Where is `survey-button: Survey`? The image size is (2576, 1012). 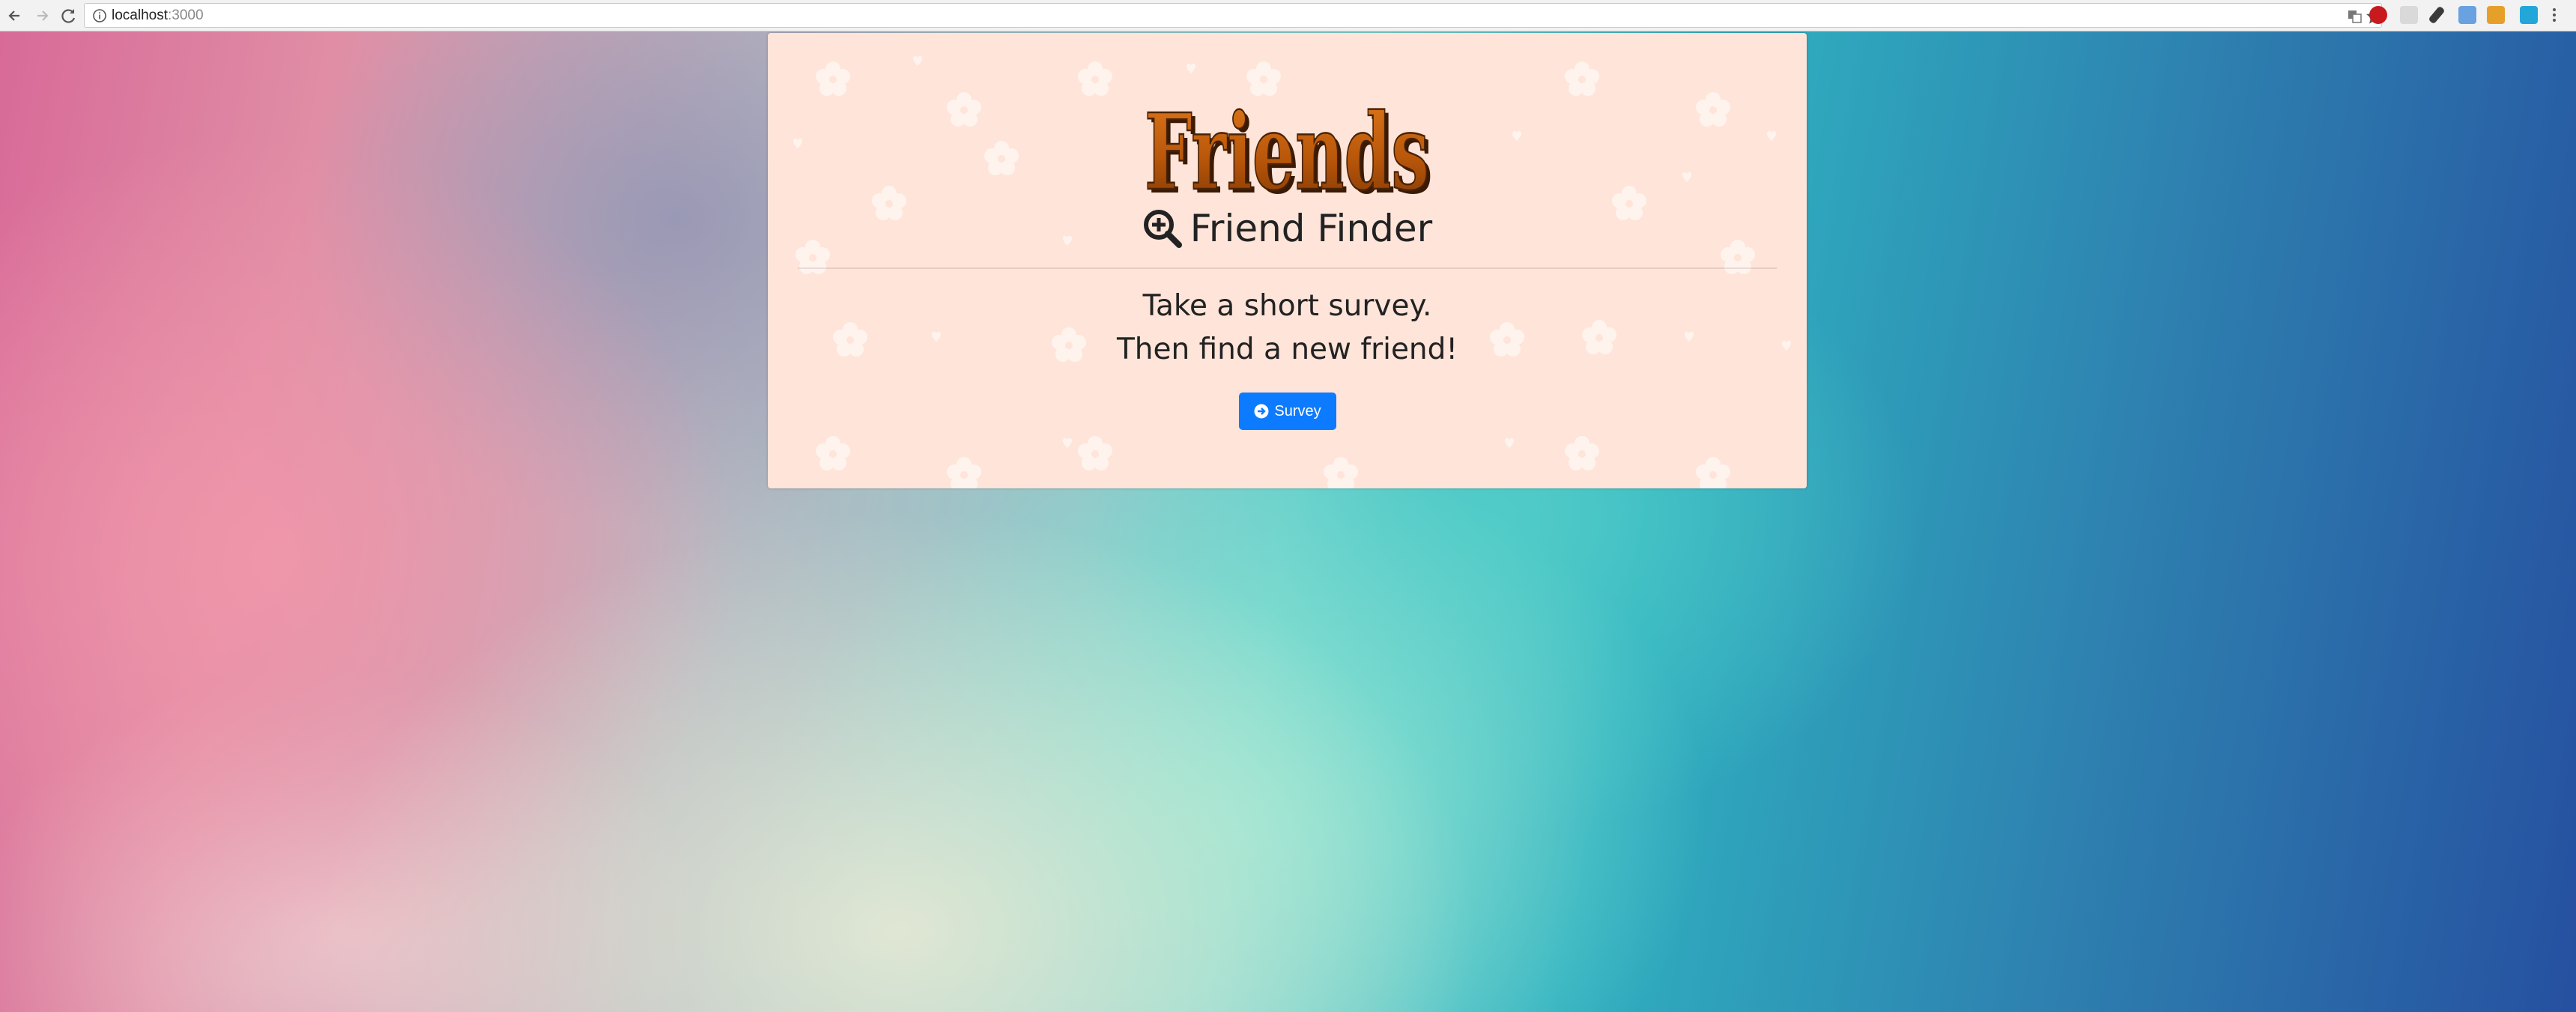 survey-button: Survey is located at coordinates (1287, 411).